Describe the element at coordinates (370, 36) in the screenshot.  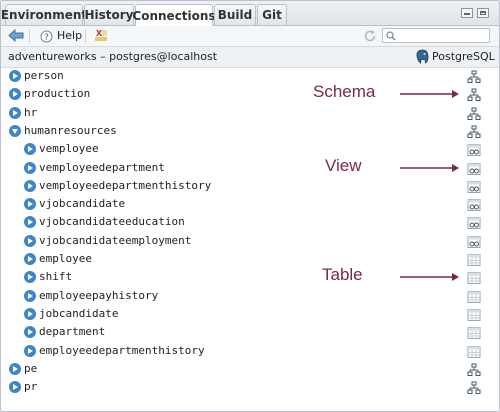
I see `refresh-icon` at that location.